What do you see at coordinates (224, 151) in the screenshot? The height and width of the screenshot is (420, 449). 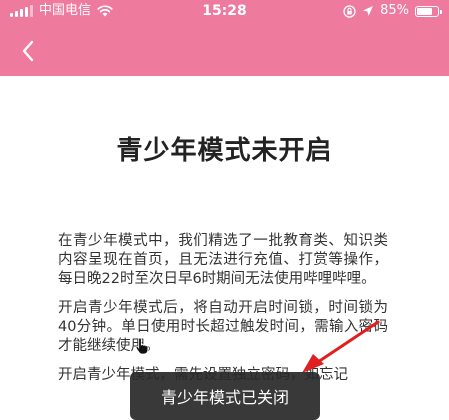 I see `page-title: 青少年模式未开启` at bounding box center [224, 151].